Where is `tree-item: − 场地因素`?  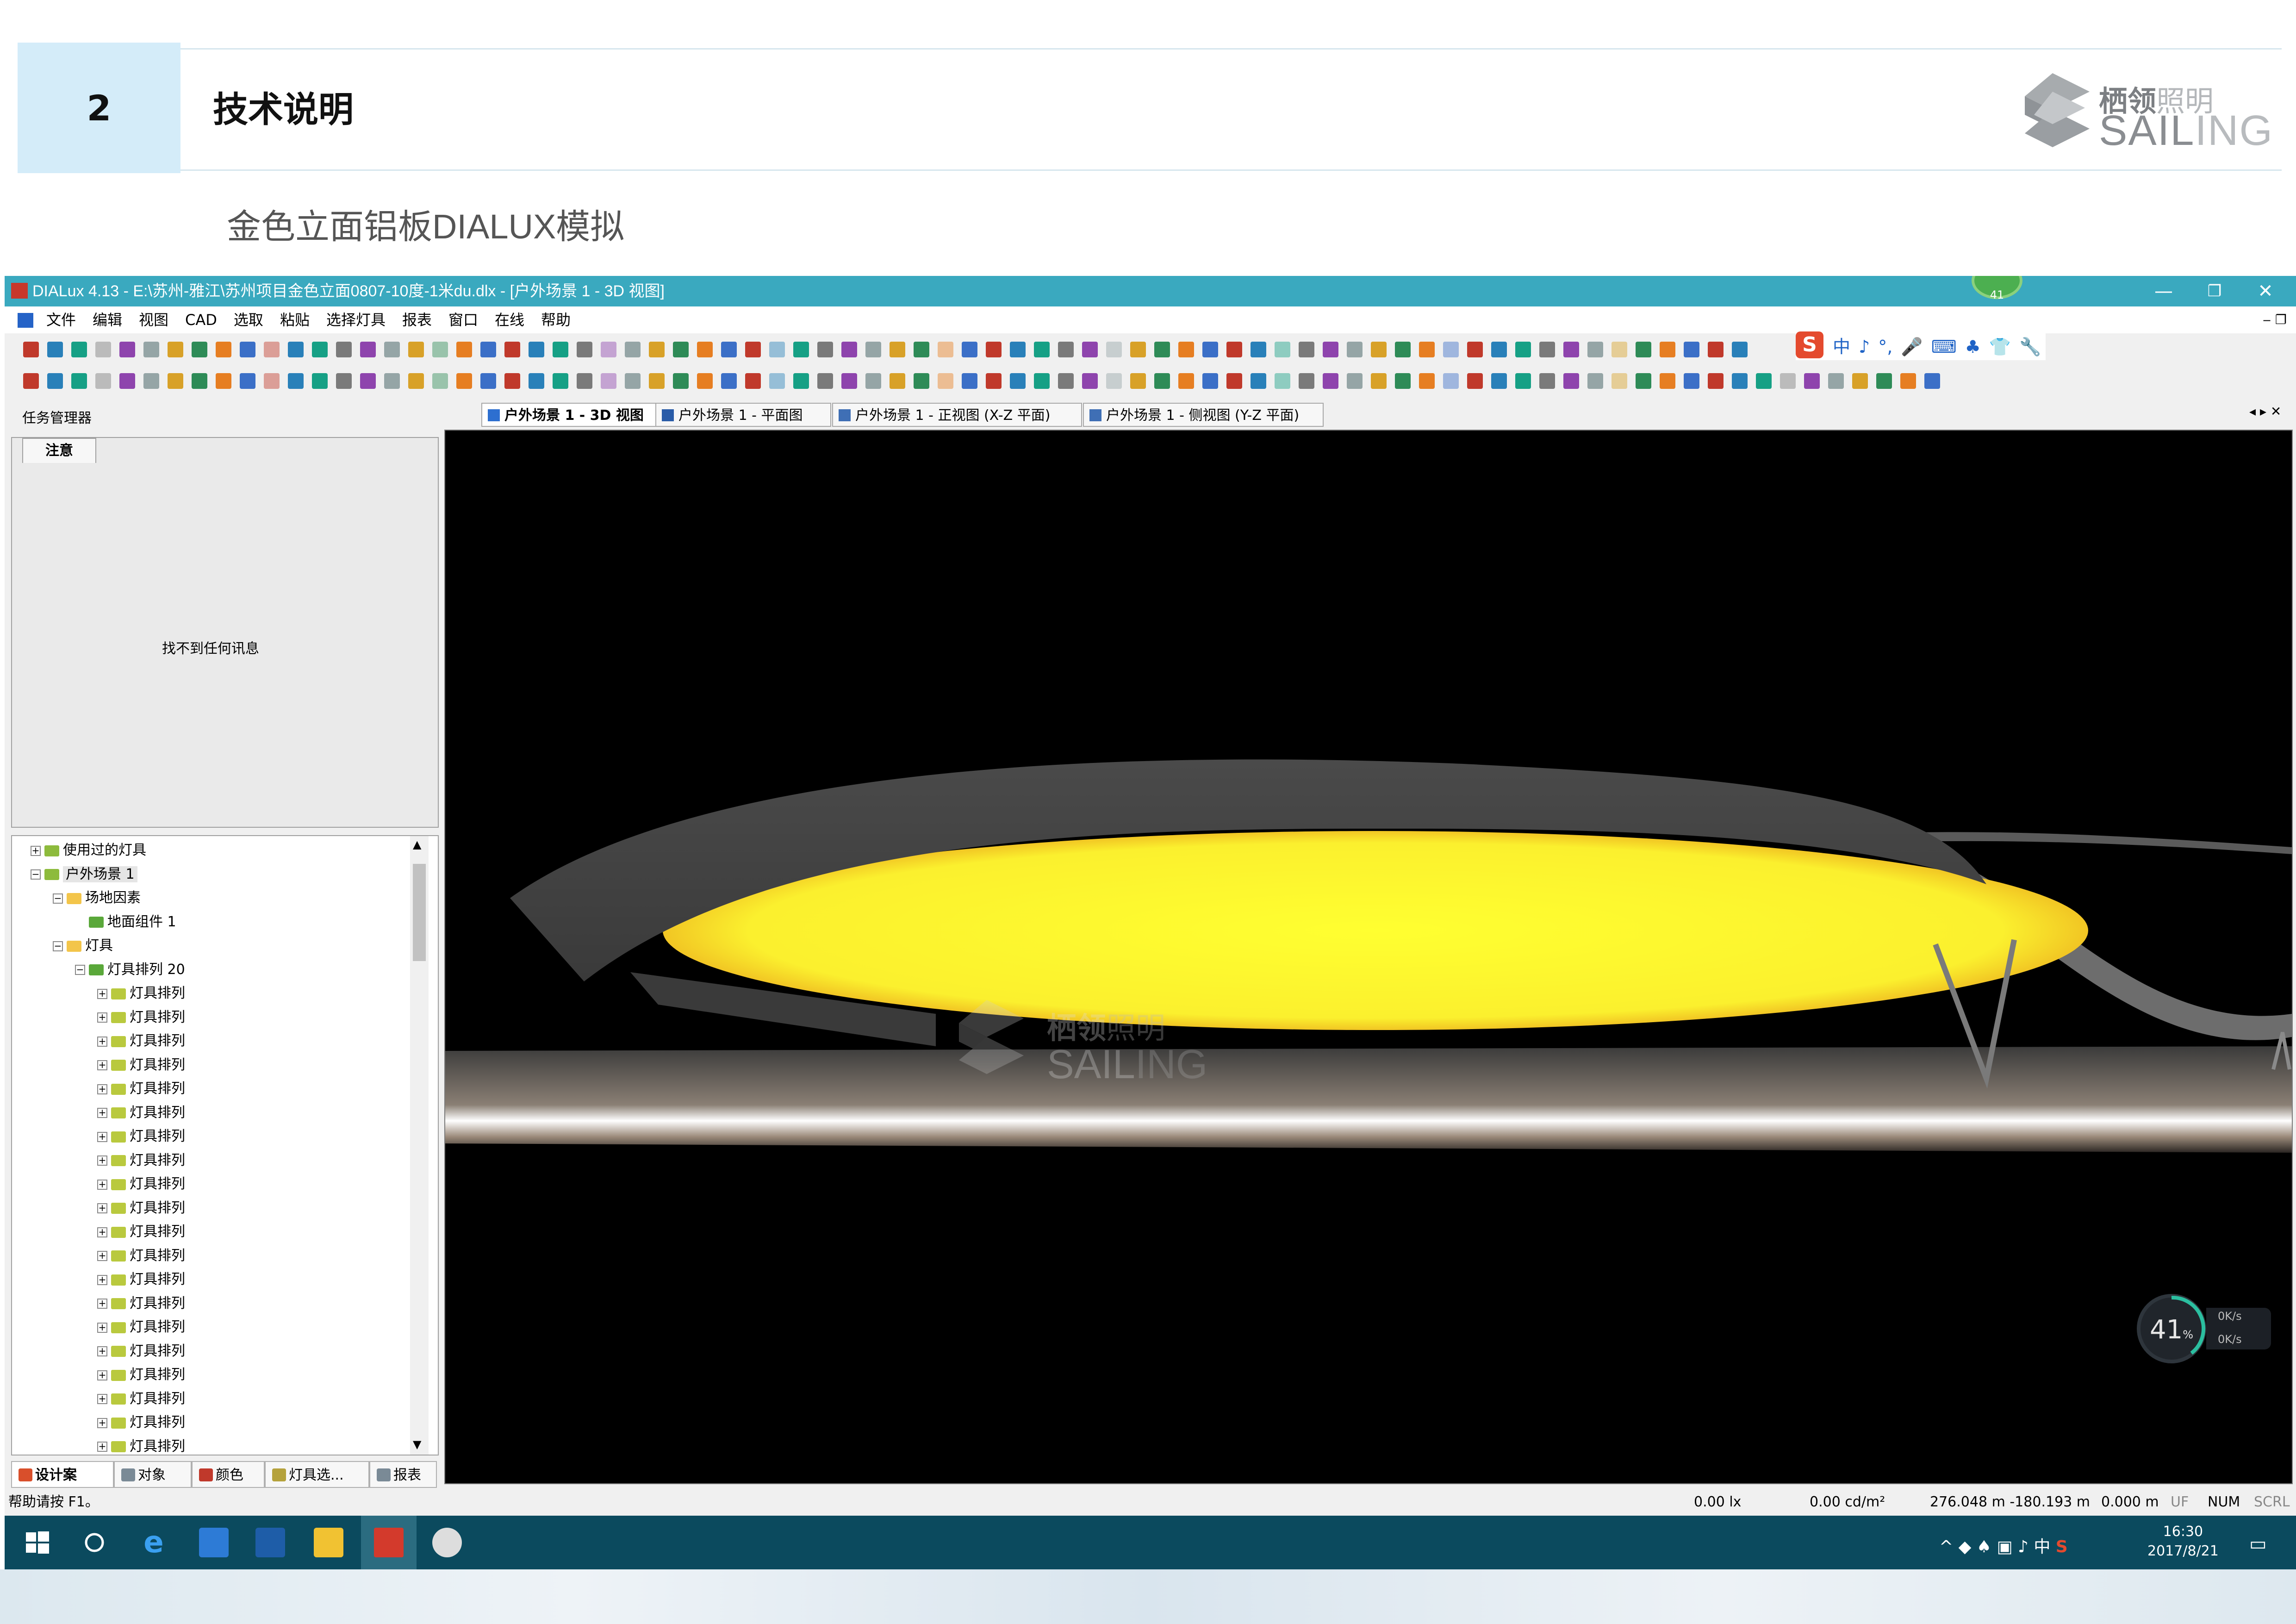 tree-item: − 场地因素 is located at coordinates (97, 898).